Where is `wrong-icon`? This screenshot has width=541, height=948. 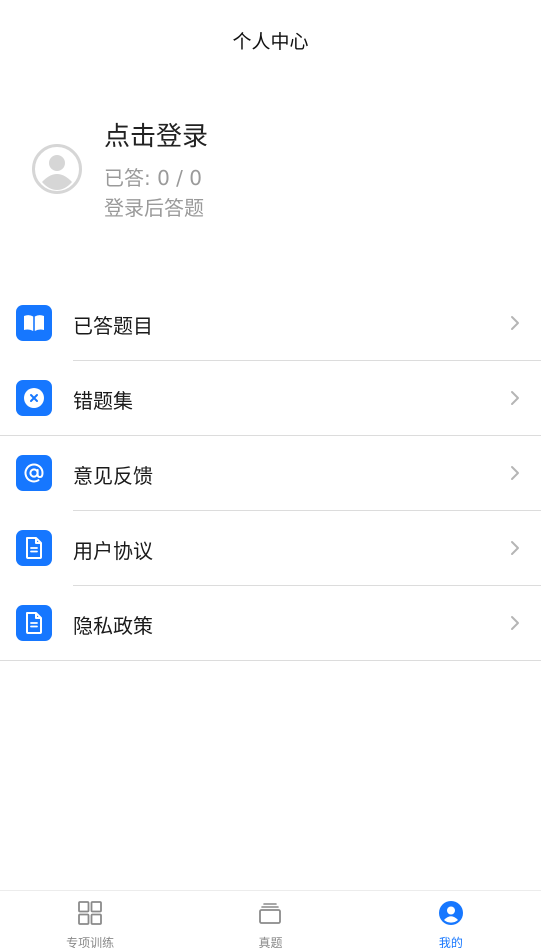
wrong-icon is located at coordinates (34, 398).